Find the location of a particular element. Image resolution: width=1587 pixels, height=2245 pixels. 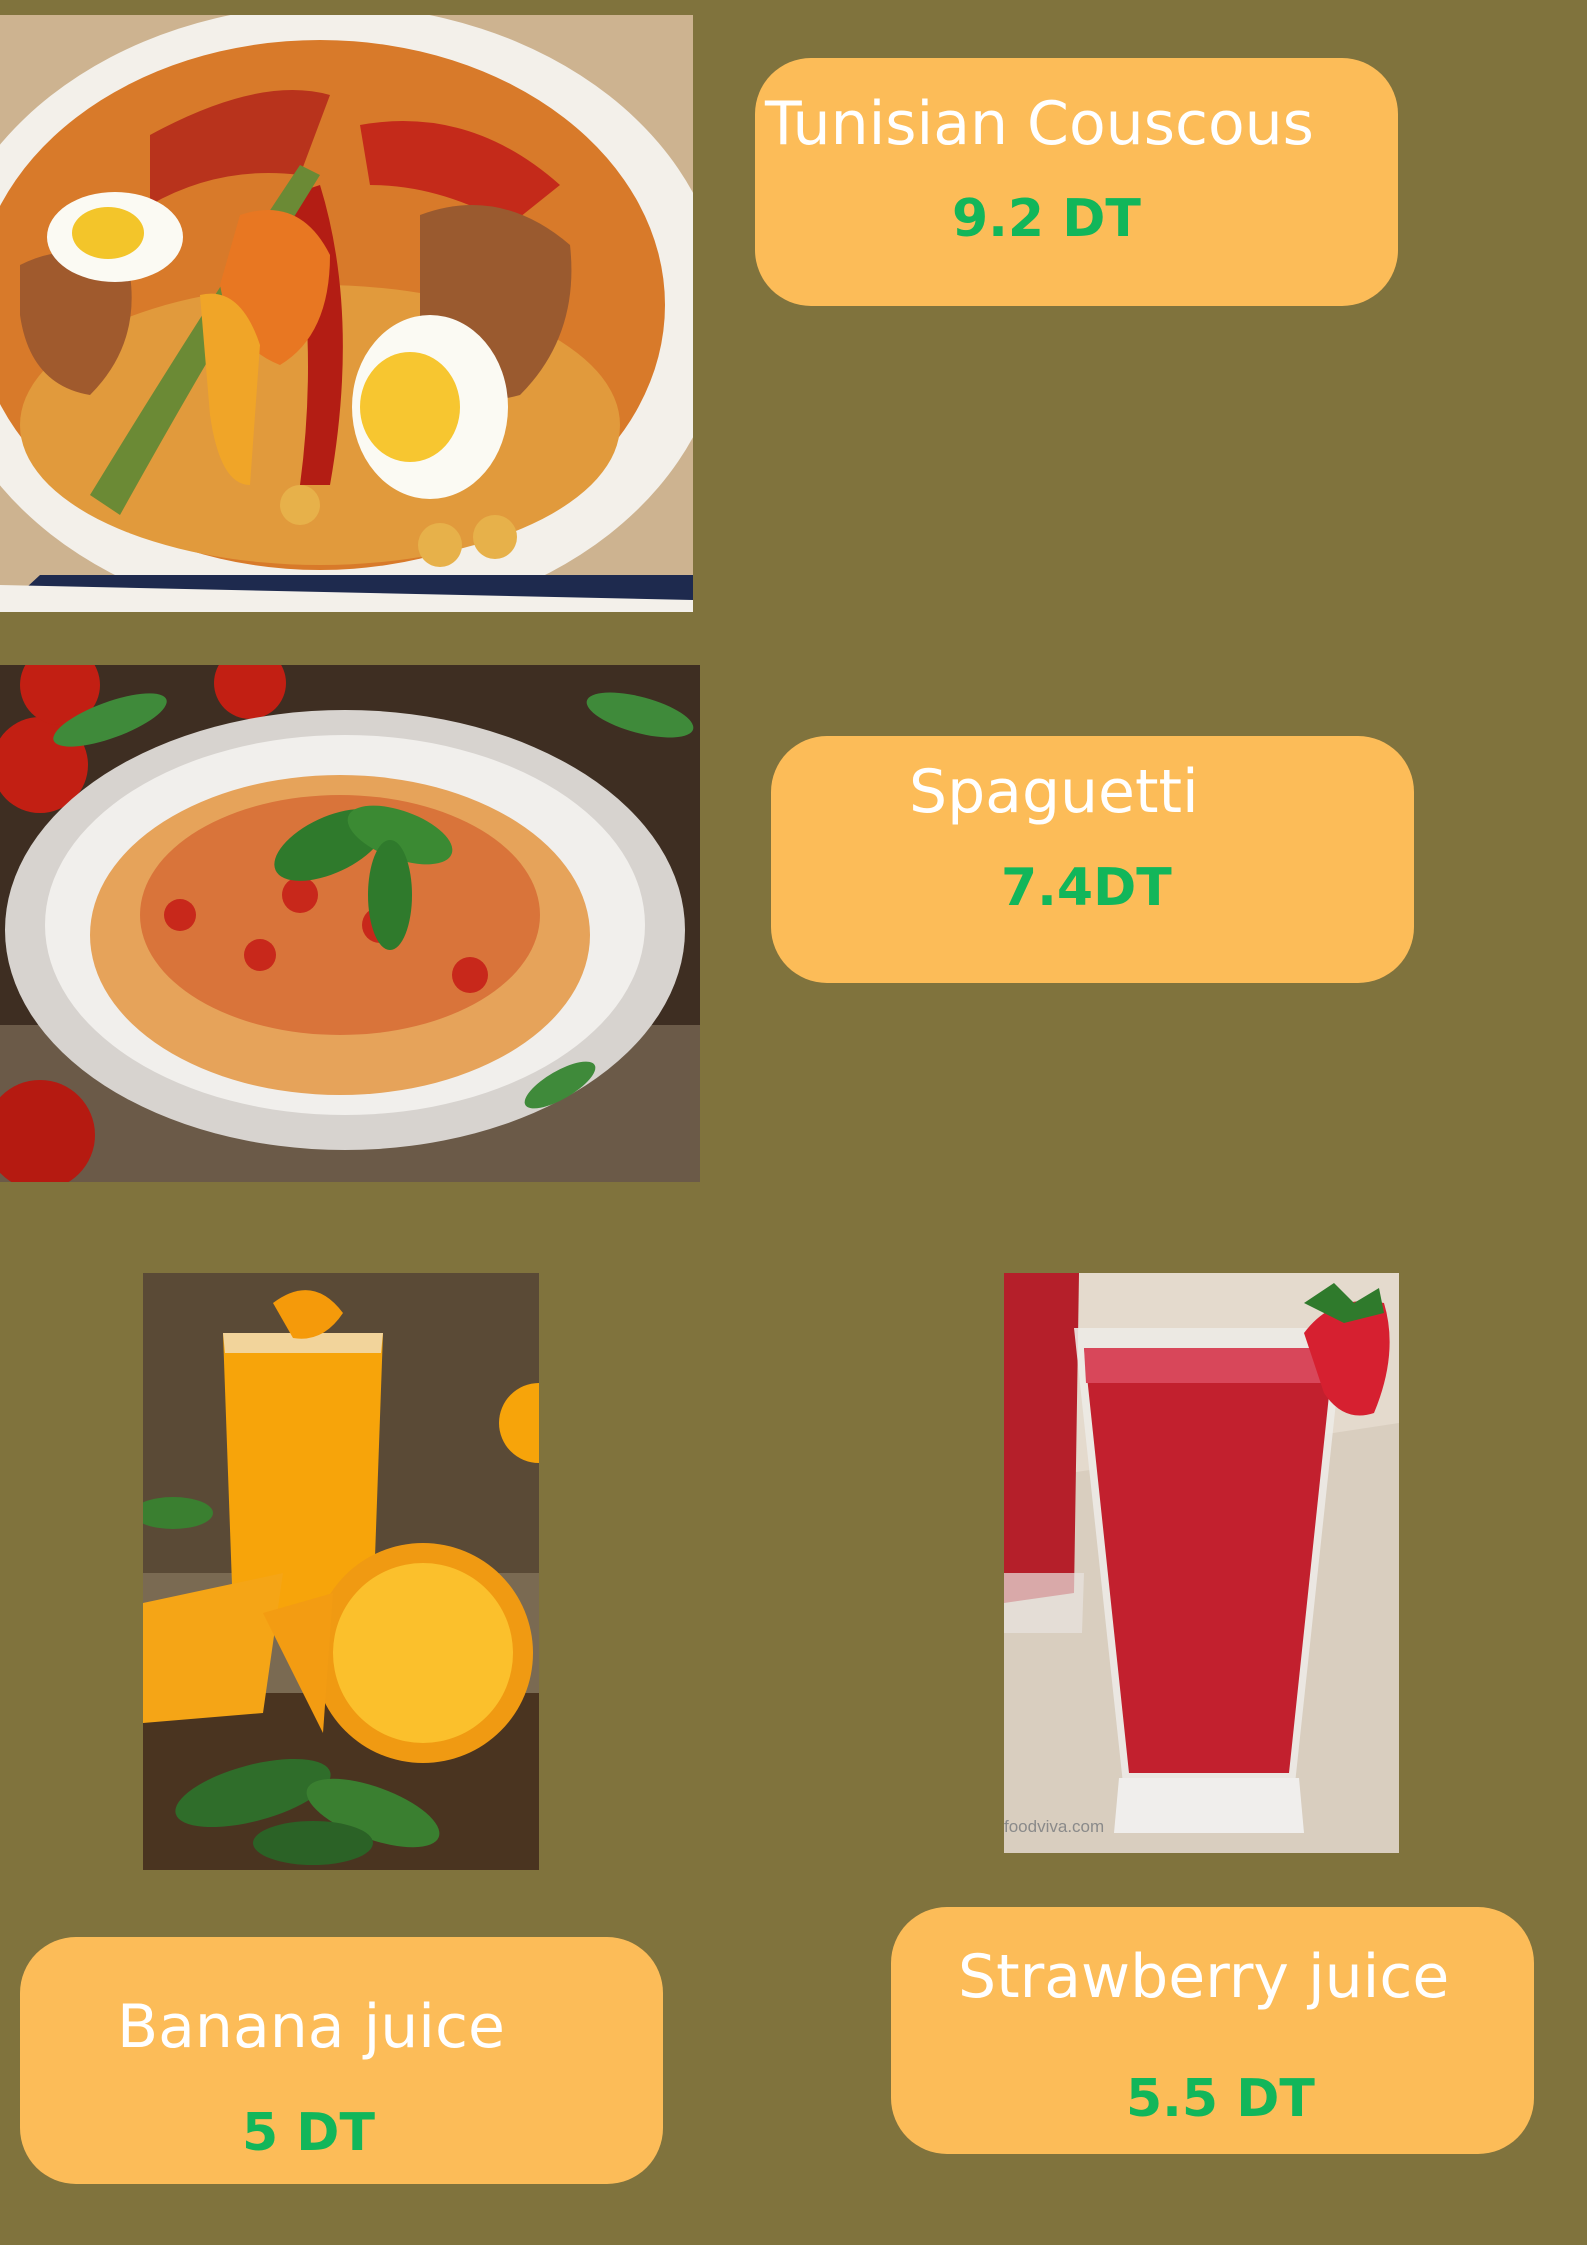

item-price: 7.4DT is located at coordinates (1086, 888).